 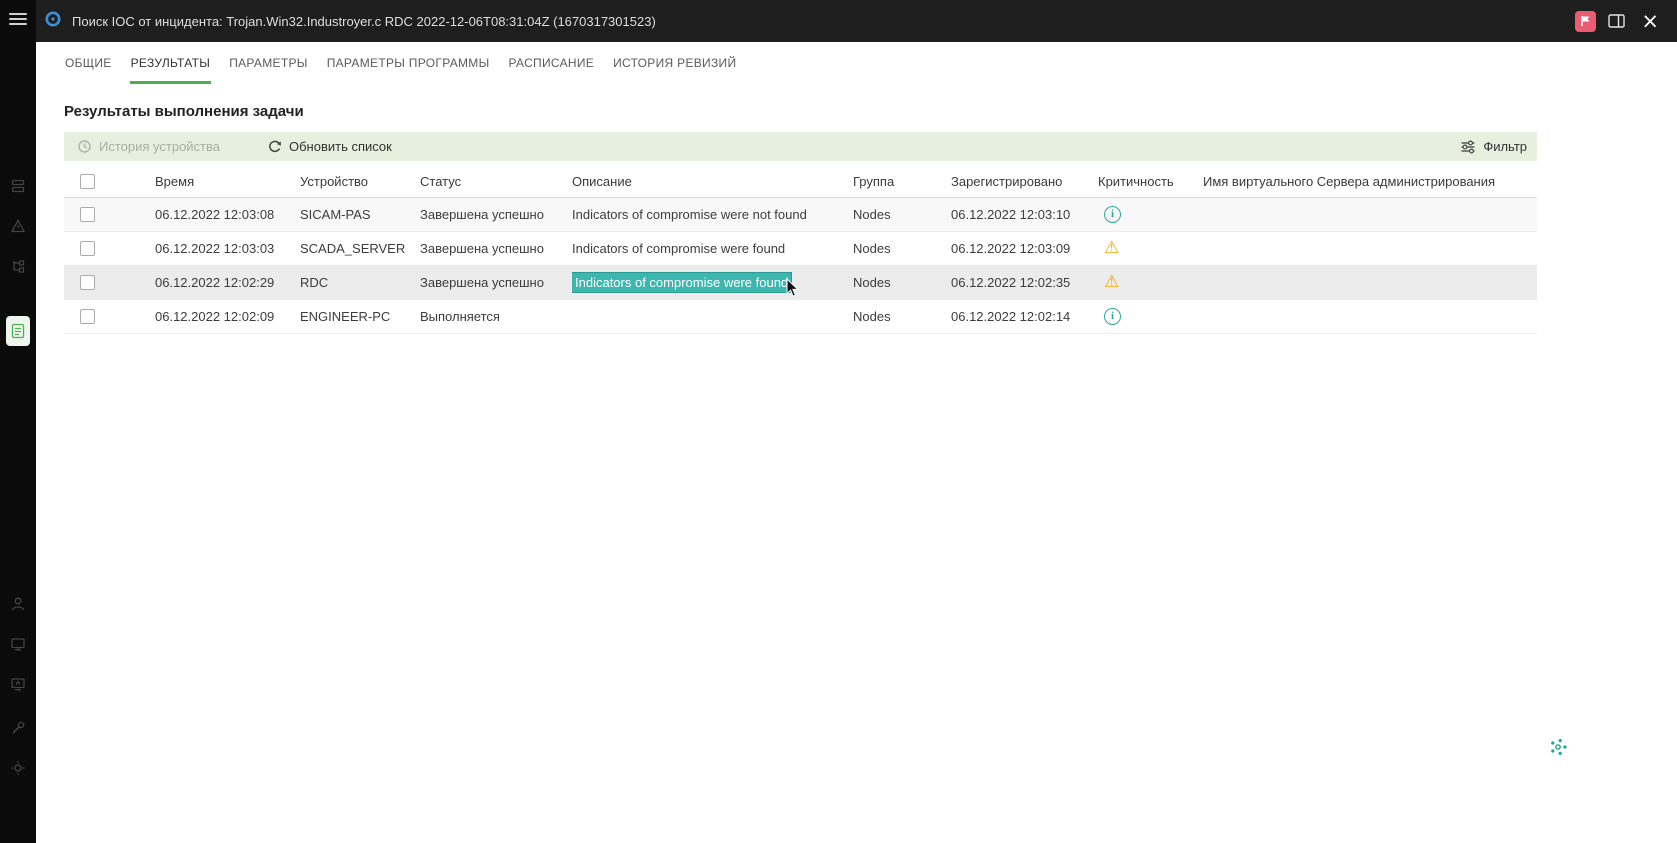 What do you see at coordinates (18, 226) in the screenshot?
I see `alerts-icon` at bounding box center [18, 226].